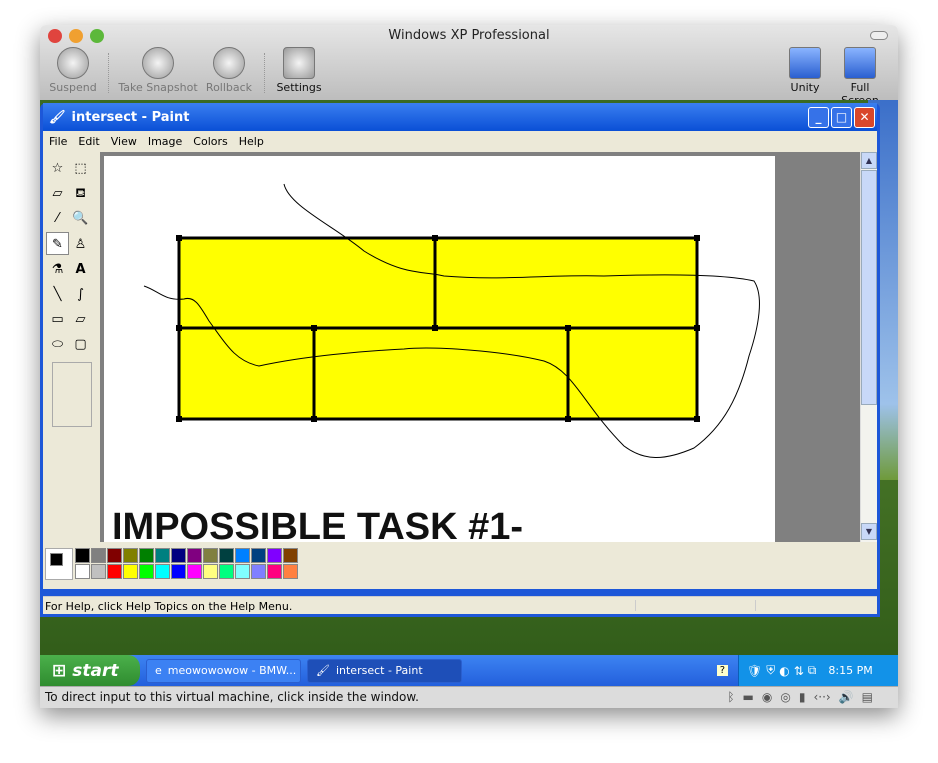 The image size is (938, 763). I want to click on full-screen-button: Full Screen, so click(860, 77).